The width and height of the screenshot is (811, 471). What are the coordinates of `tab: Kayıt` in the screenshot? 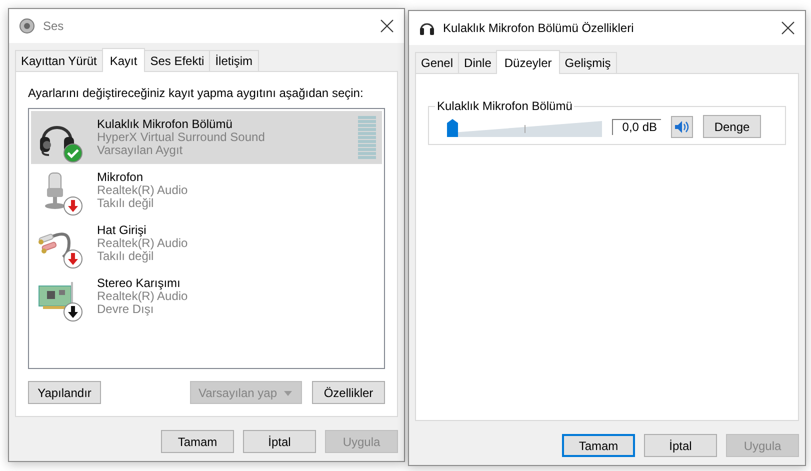 It's located at (124, 60).